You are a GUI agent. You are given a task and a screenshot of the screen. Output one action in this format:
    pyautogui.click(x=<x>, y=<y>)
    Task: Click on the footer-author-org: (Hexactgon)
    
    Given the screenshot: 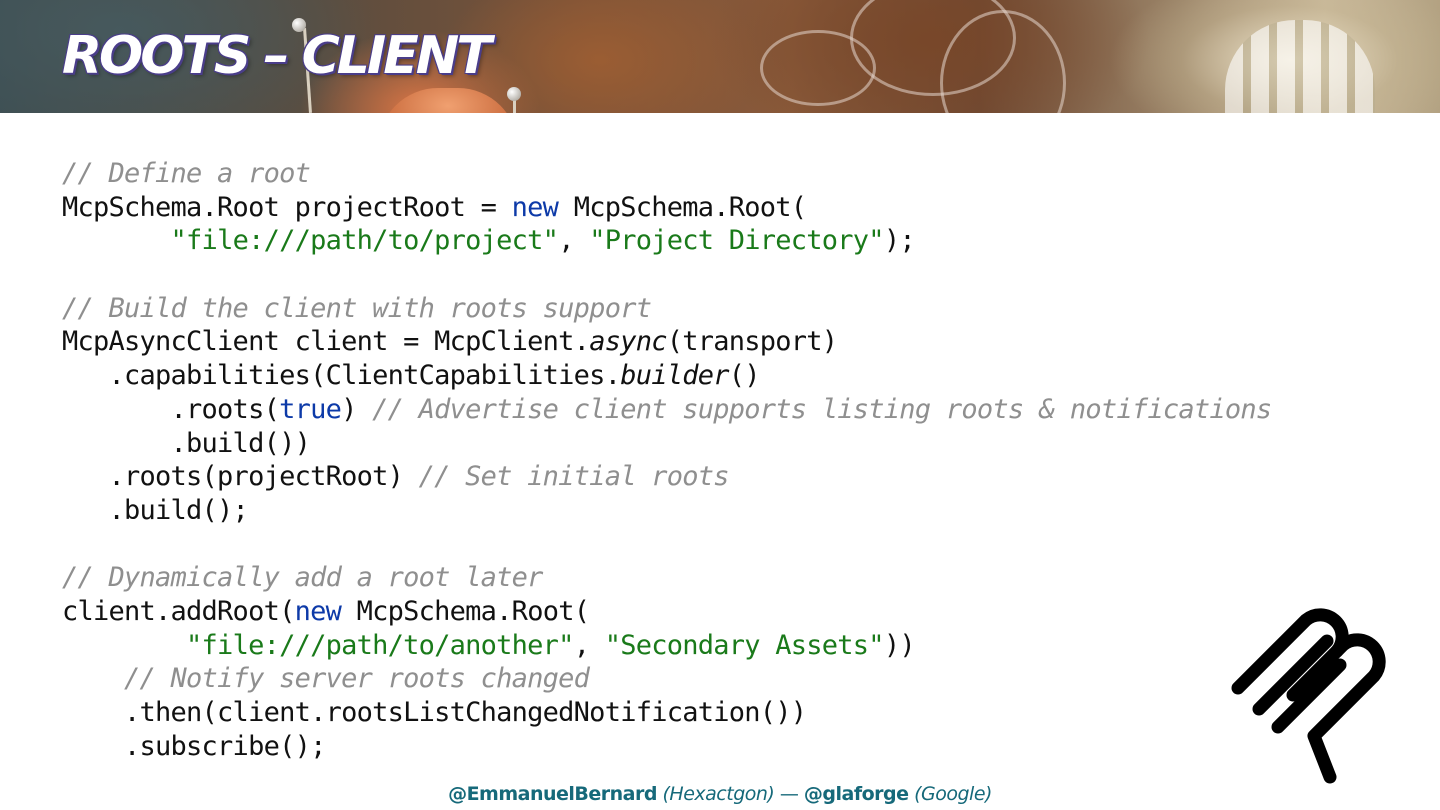 What is the action you would take?
    pyautogui.click(x=718, y=794)
    